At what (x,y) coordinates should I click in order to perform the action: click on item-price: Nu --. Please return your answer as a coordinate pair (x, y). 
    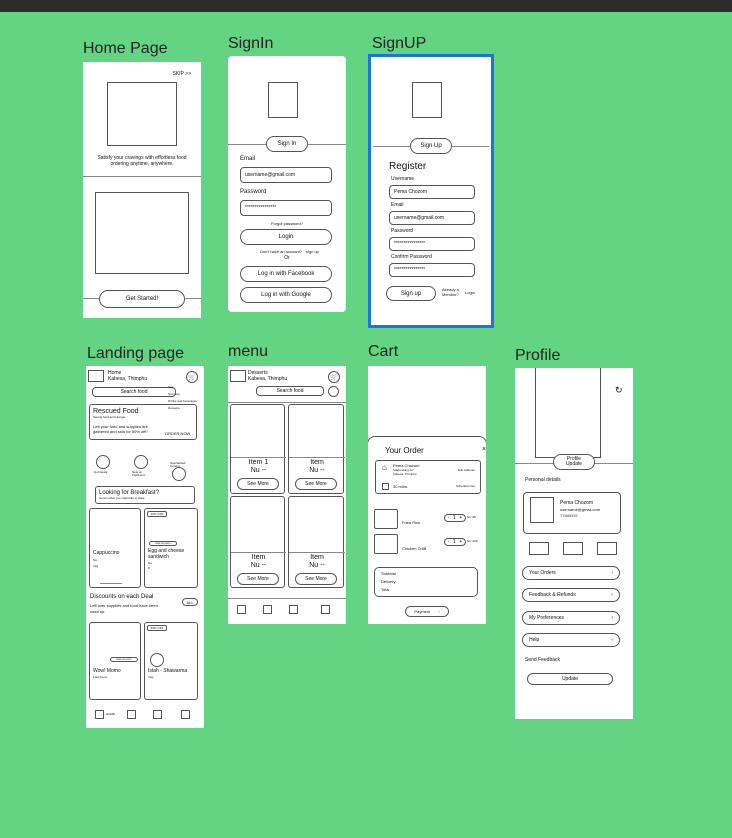
    Looking at the image, I should click on (258, 470).